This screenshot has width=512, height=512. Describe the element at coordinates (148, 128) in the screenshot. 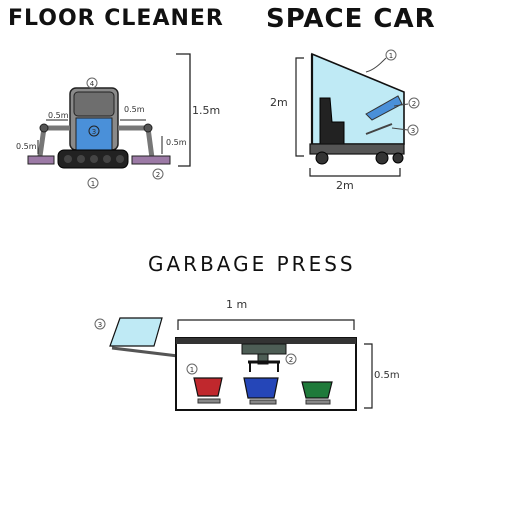

I see `right-elbow-joint` at that location.